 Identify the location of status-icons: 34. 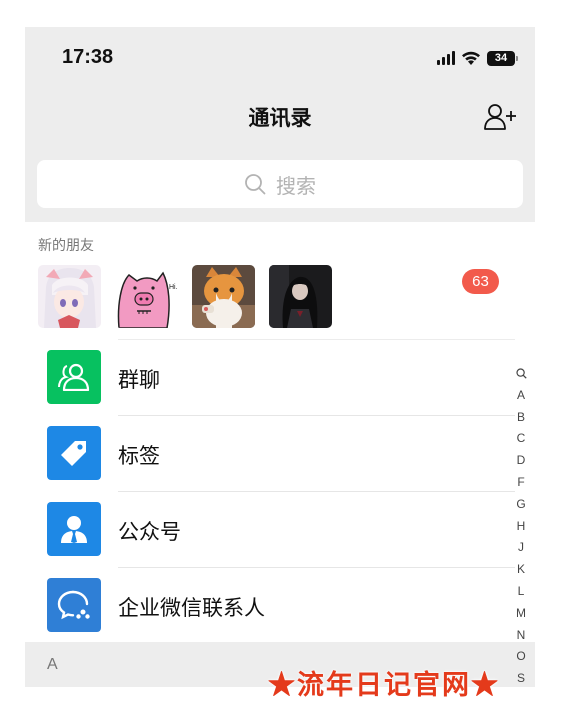
(477, 58).